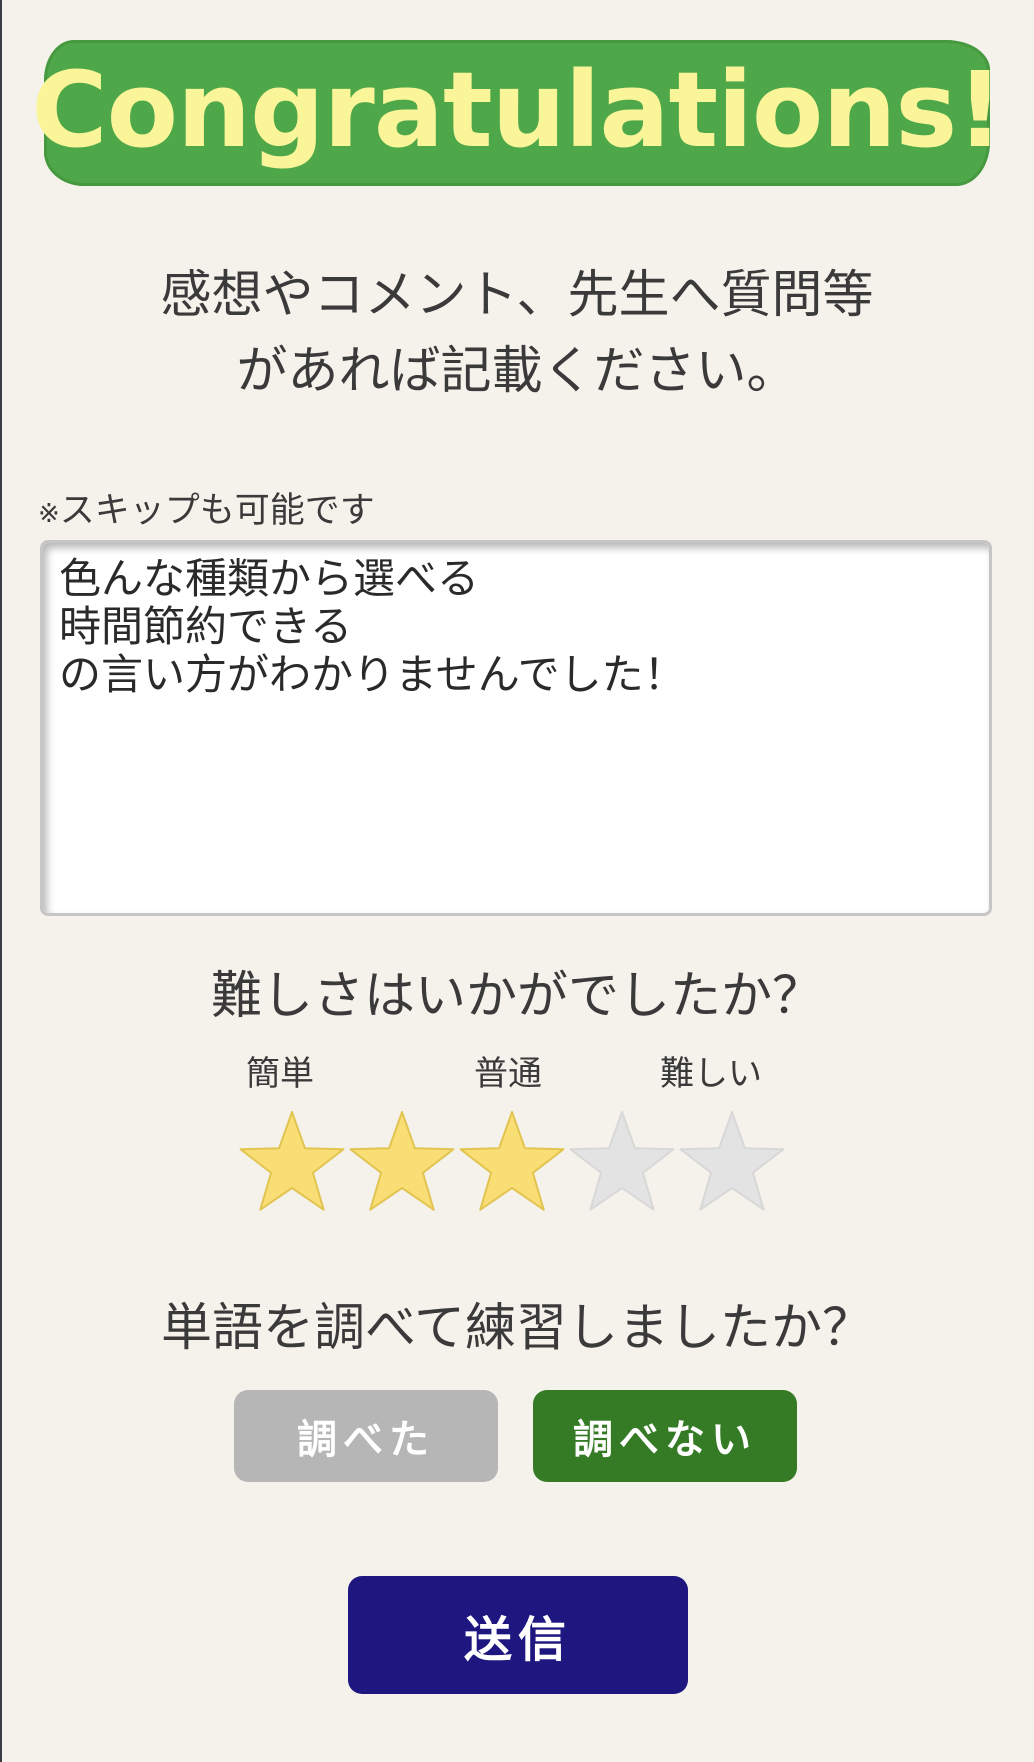  What do you see at coordinates (517, 1328) in the screenshot?
I see `practice-question: 単語を調べて練習しましたか？` at bounding box center [517, 1328].